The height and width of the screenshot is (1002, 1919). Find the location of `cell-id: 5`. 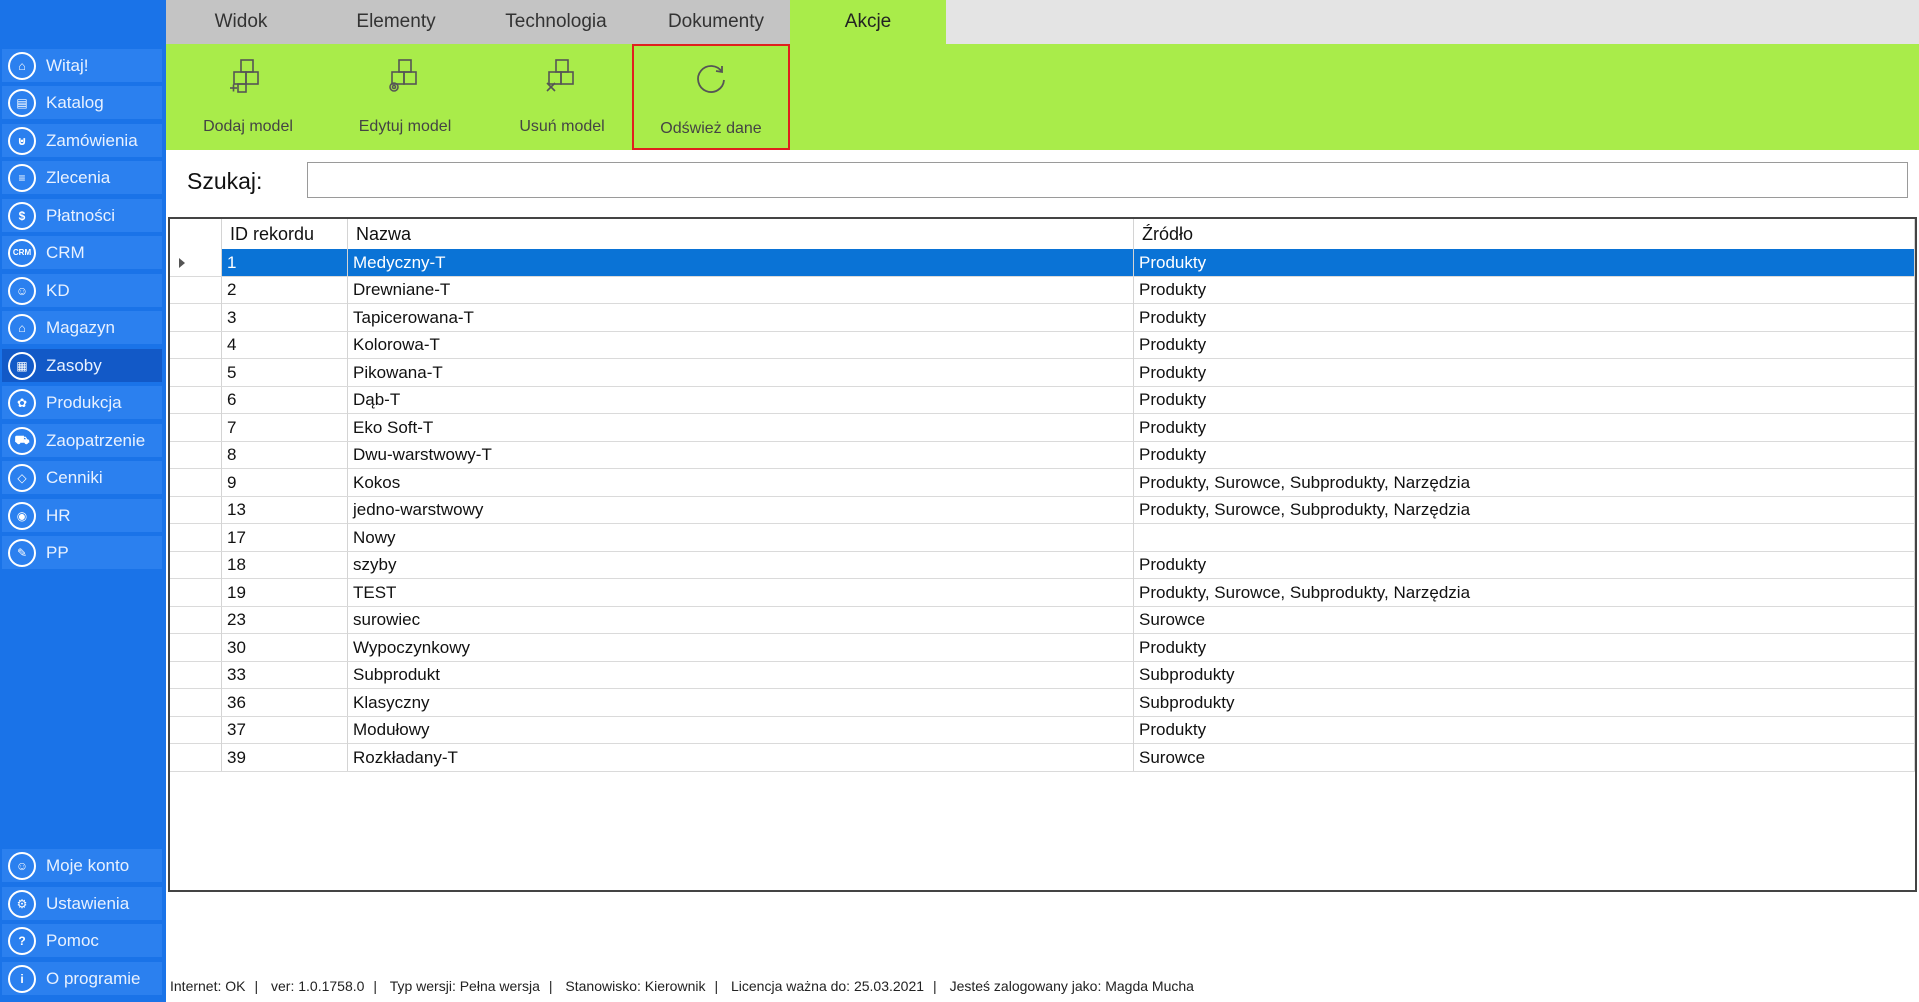

cell-id: 5 is located at coordinates (285, 372).